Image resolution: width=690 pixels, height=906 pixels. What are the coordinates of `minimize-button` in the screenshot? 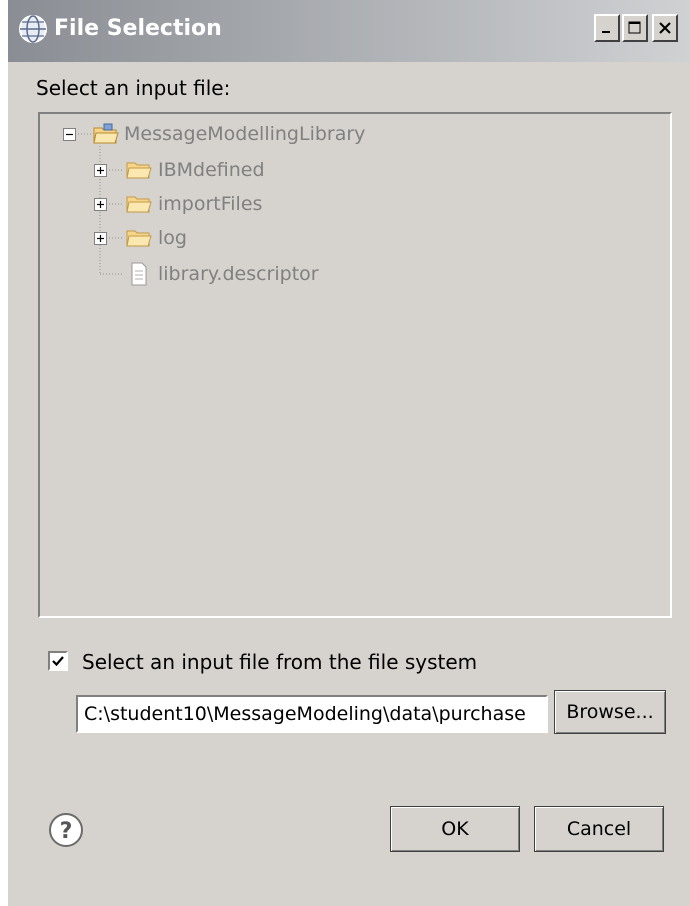 It's located at (607, 28).